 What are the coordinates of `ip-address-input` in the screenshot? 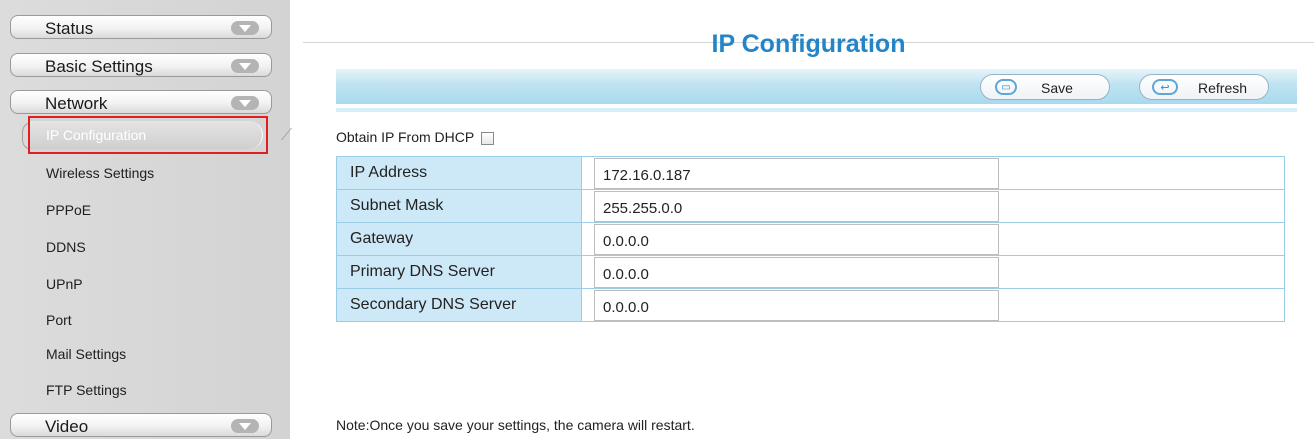 It's located at (796, 173).